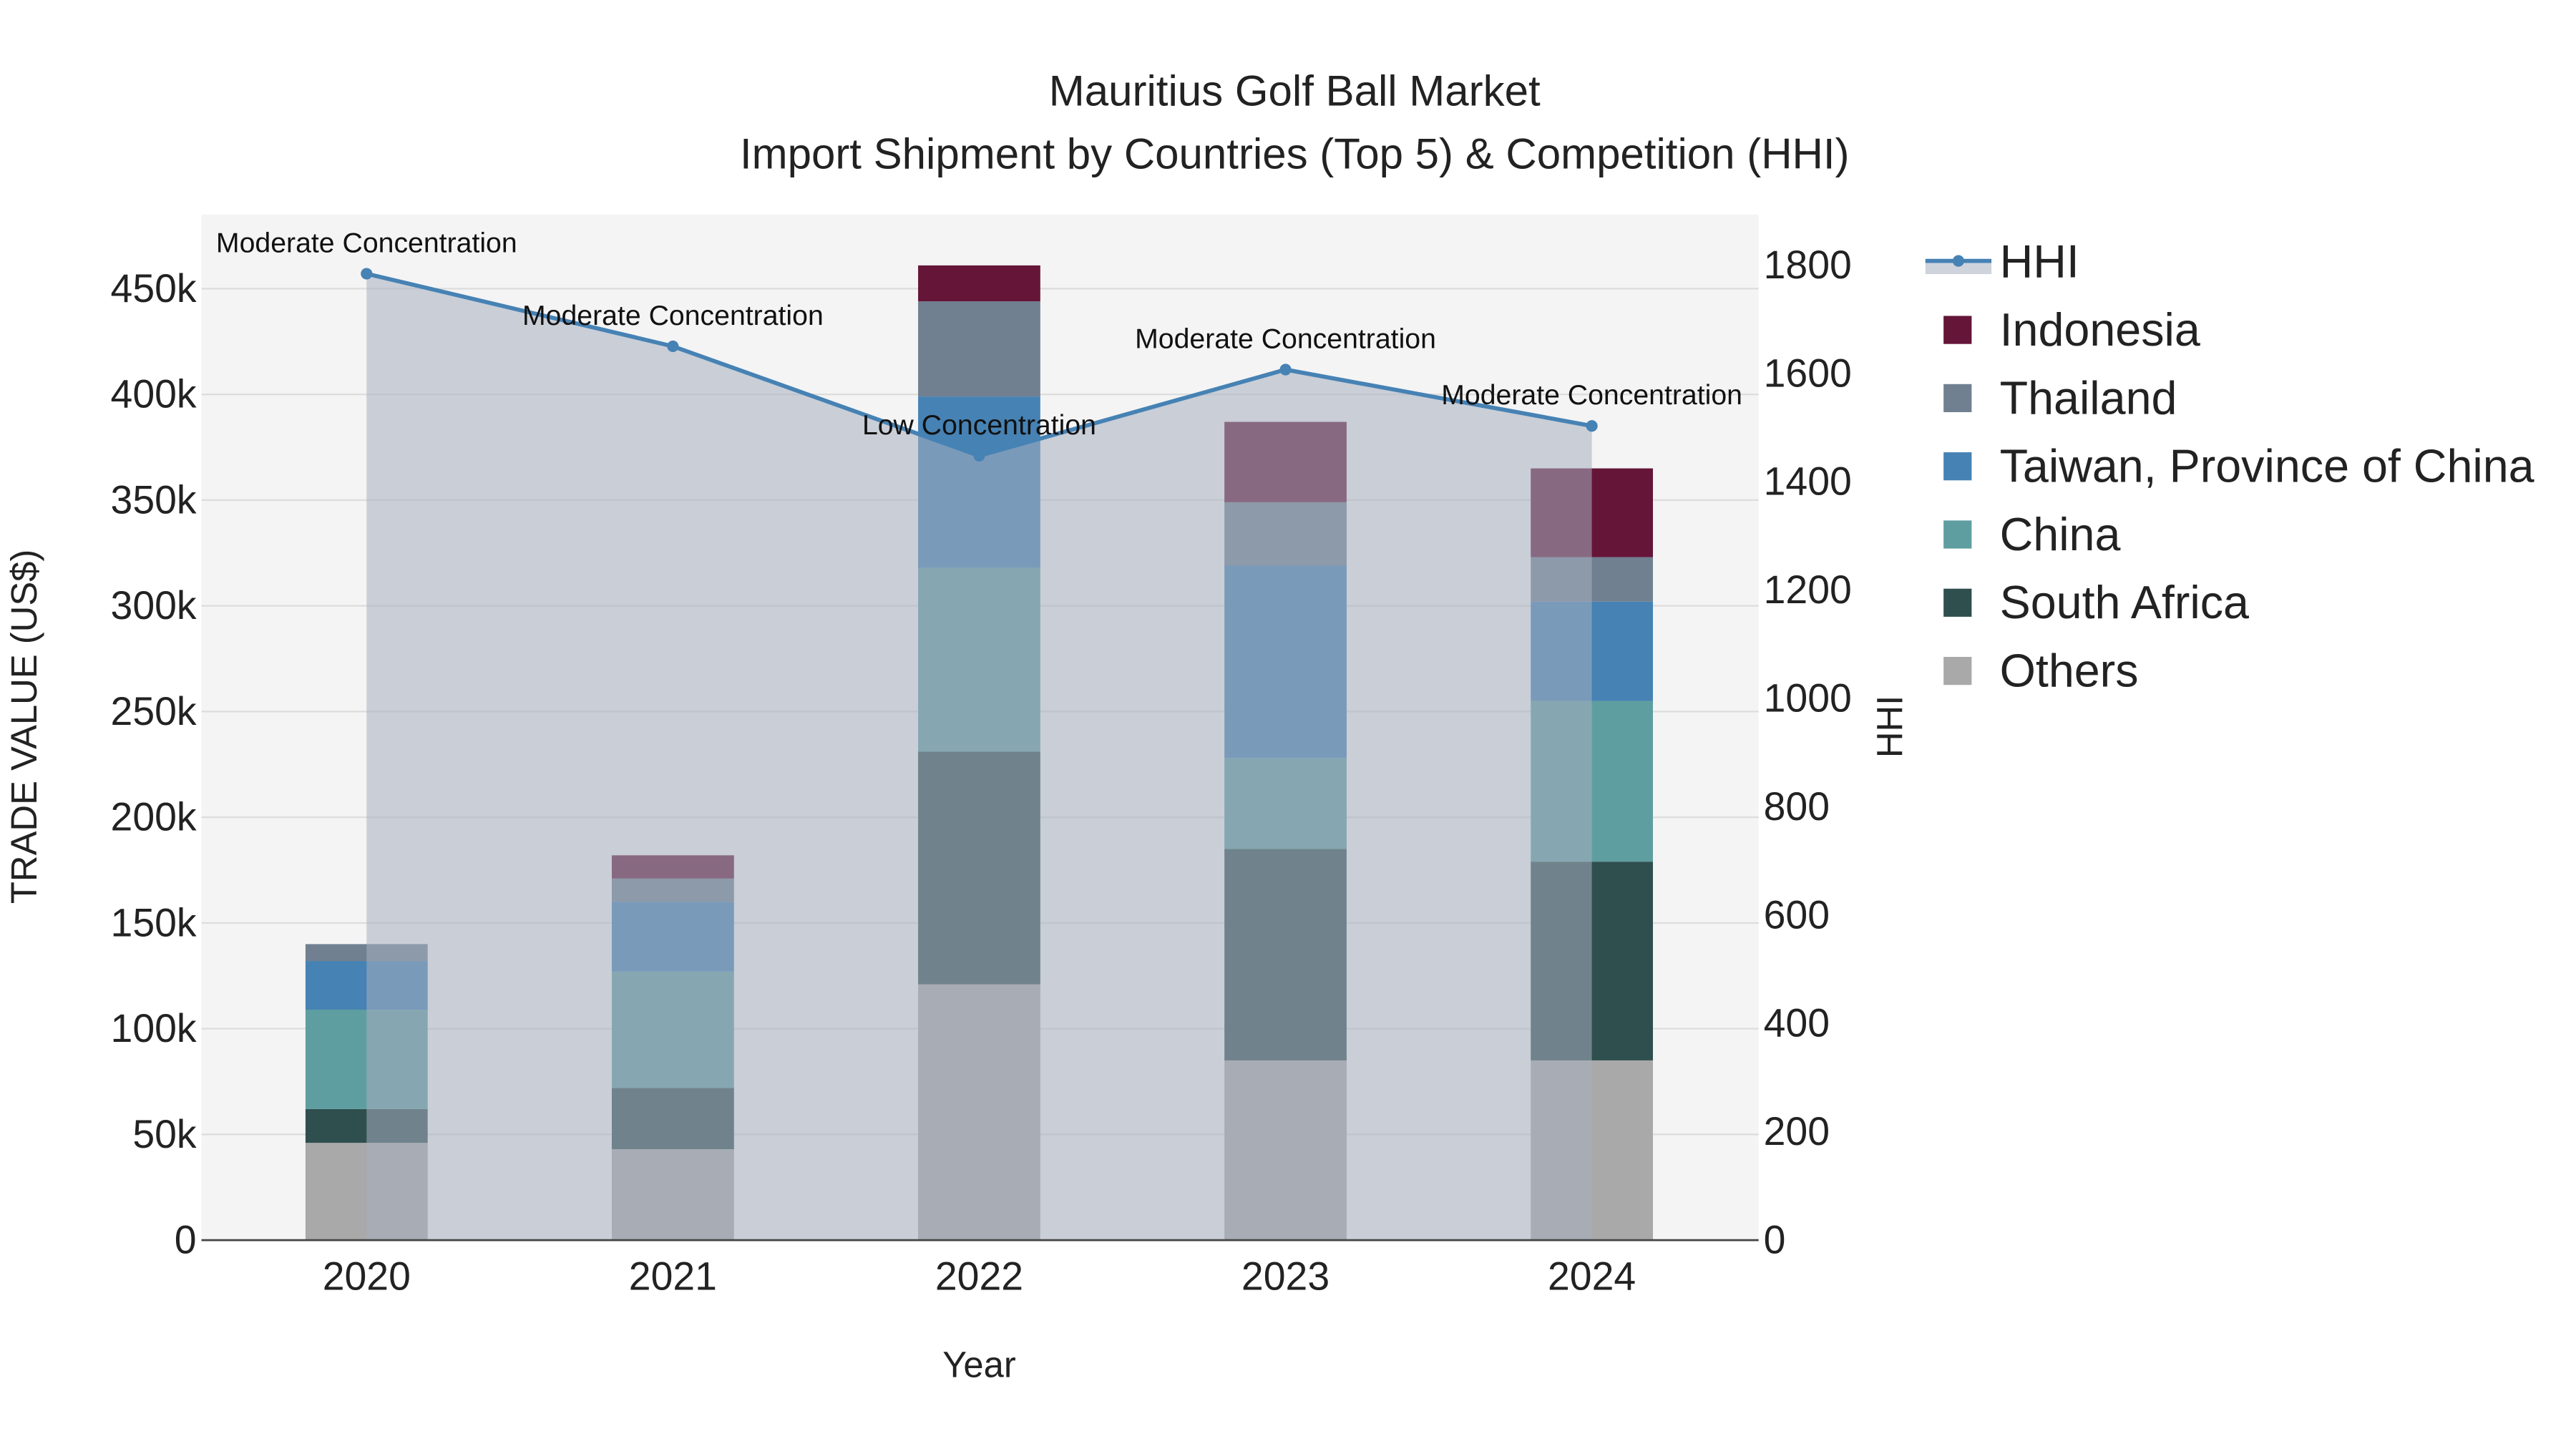  What do you see at coordinates (2060, 534) in the screenshot?
I see `legend-label: China` at bounding box center [2060, 534].